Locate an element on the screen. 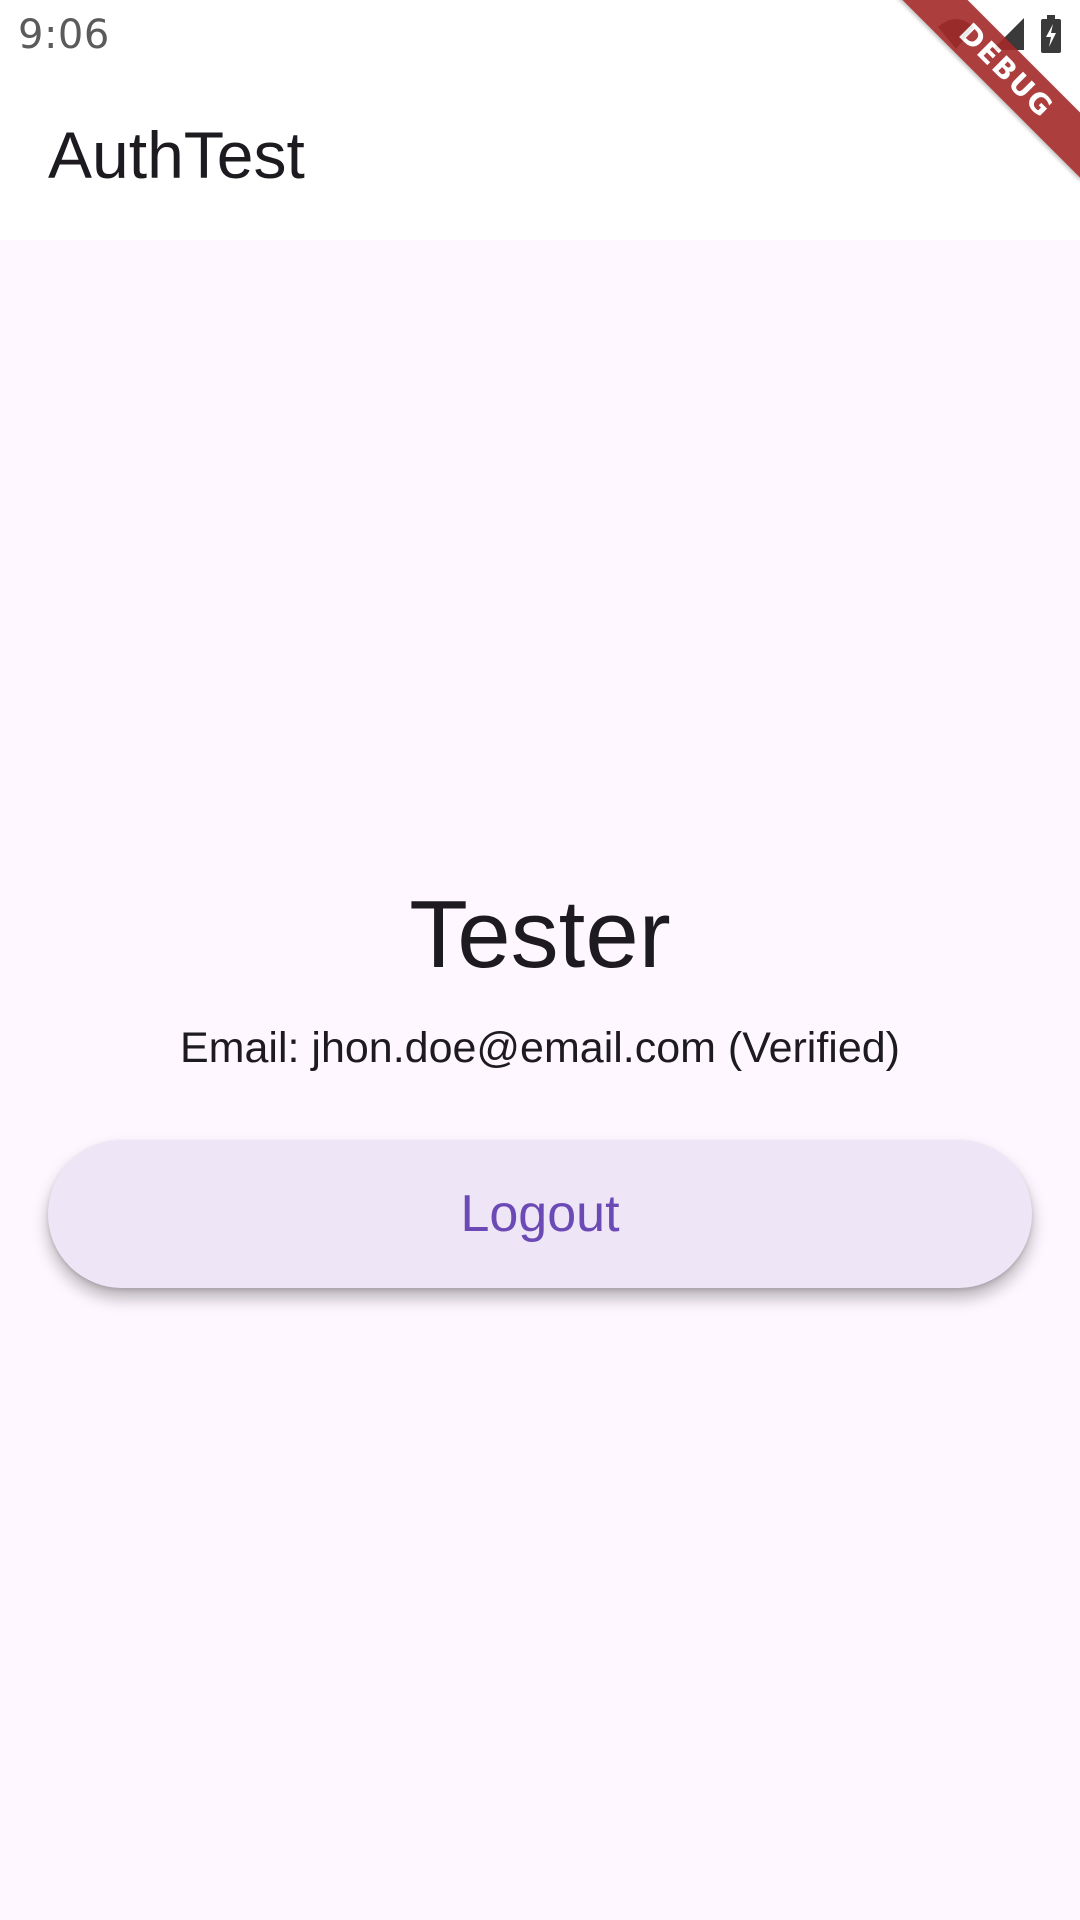  app-title: AuthTest is located at coordinates (176, 155).